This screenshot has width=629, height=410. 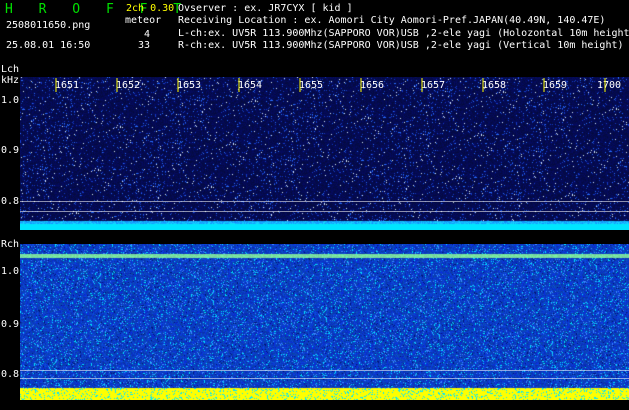 I want to click on file-name: 2508011650.png, so click(x=48, y=25).